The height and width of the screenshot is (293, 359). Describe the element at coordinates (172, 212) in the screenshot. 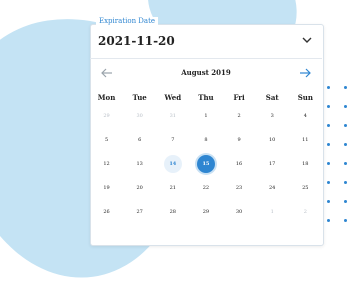

I see `day-cell: 28` at that location.